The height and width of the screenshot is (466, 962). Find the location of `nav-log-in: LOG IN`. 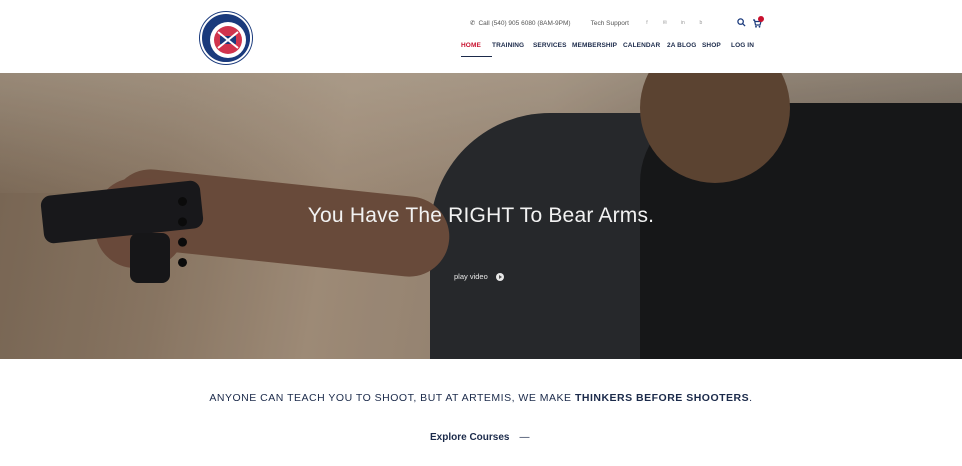

nav-log-in: LOG IN is located at coordinates (746, 45).